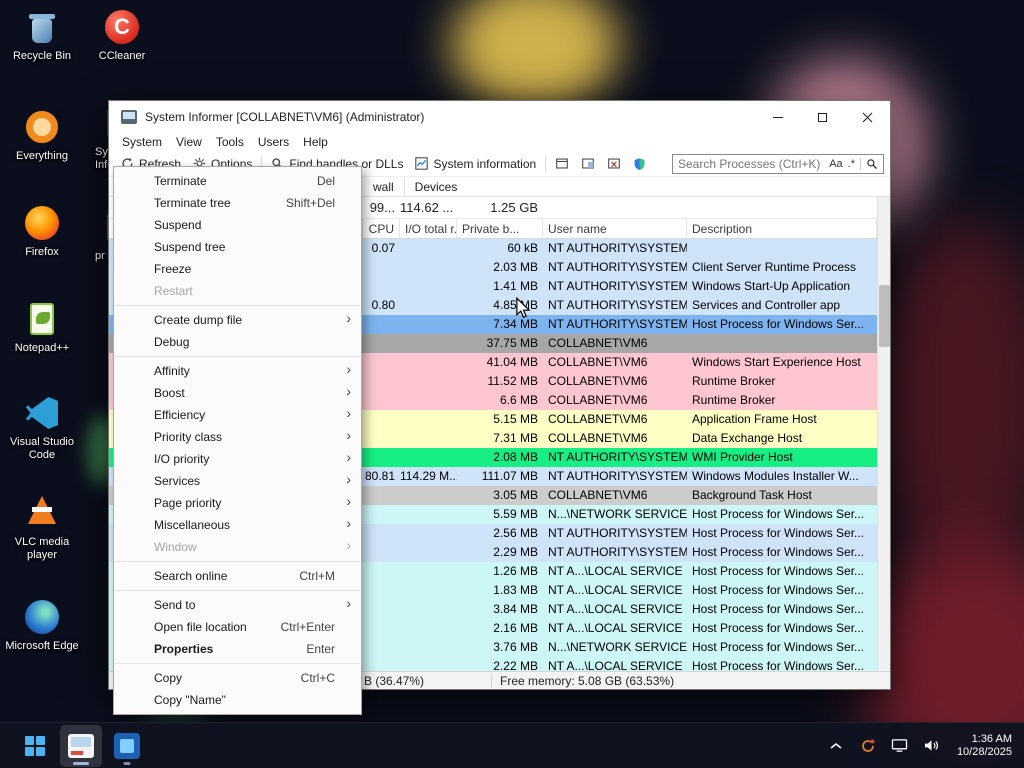 This screenshot has height=768, width=1024. I want to click on desktop-icon-notepadpp: Notepad++, so click(42, 327).